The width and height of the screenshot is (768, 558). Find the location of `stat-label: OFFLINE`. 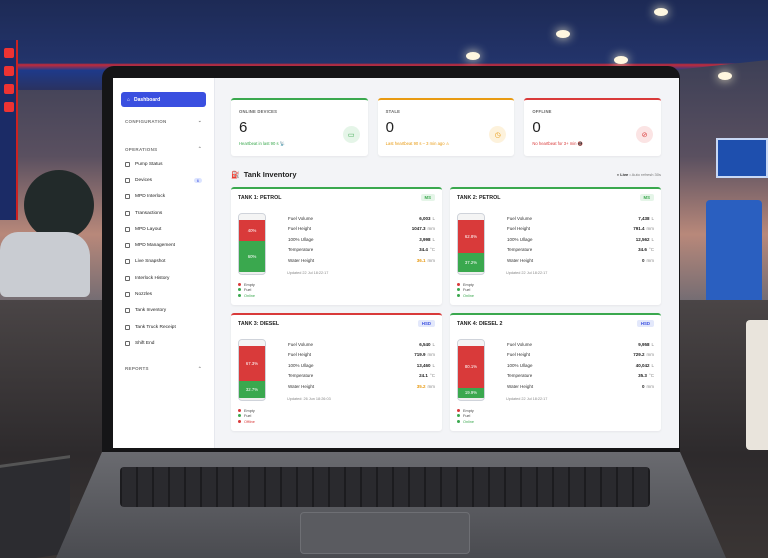

stat-label: OFFLINE is located at coordinates (542, 111).